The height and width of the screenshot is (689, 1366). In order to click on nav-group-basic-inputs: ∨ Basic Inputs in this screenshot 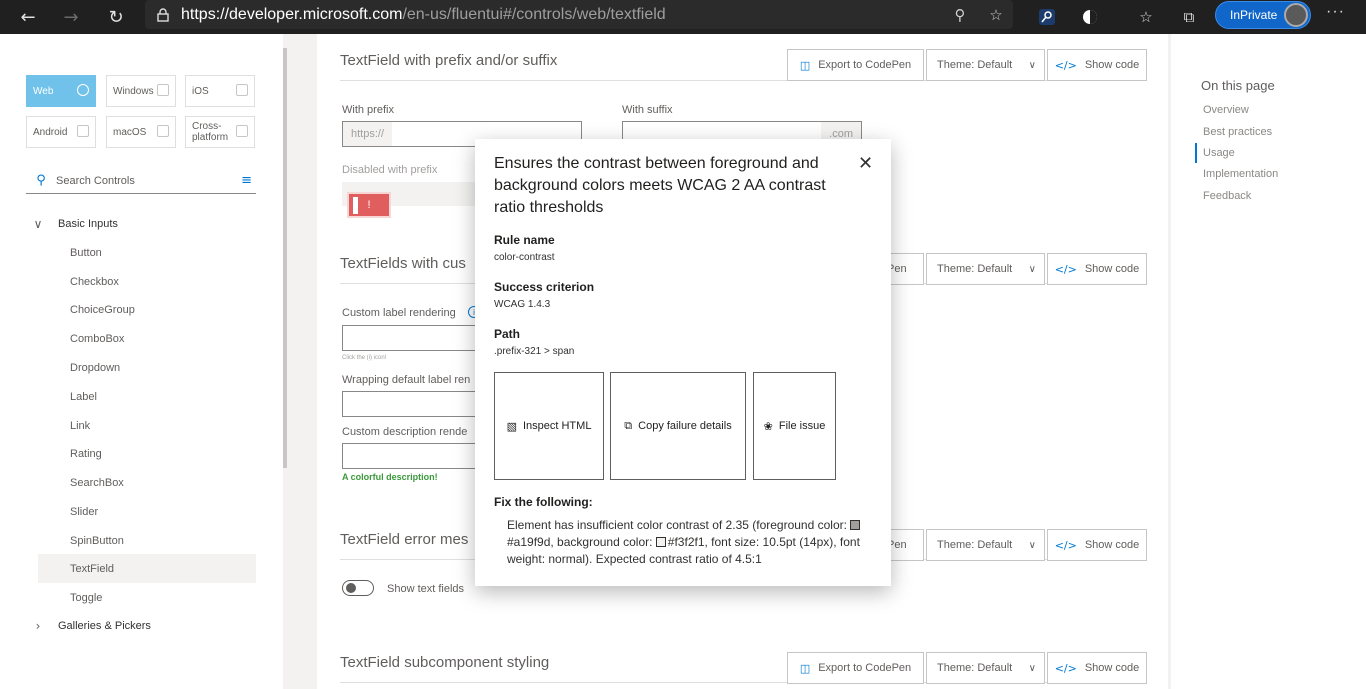, I will do `click(146, 224)`.